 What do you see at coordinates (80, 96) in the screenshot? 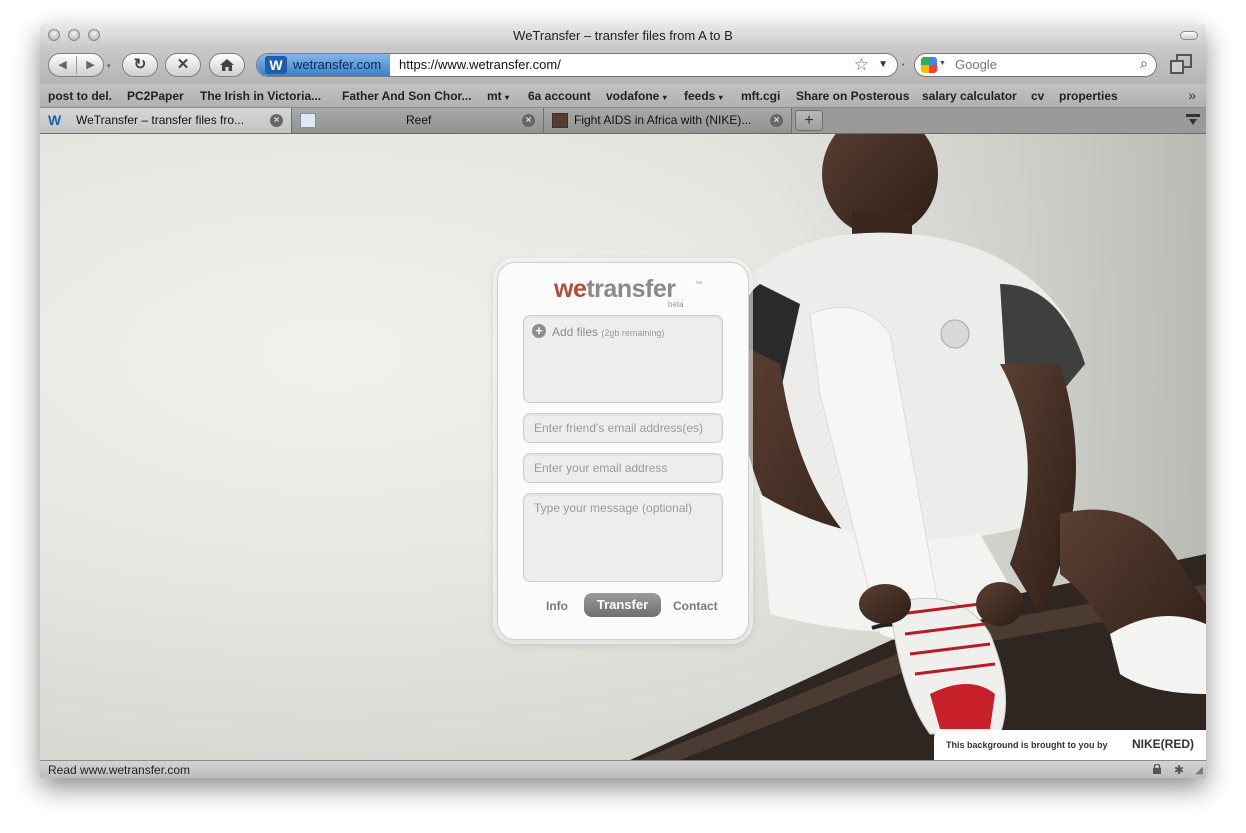
I see `bookmark-item: post to del.` at bounding box center [80, 96].